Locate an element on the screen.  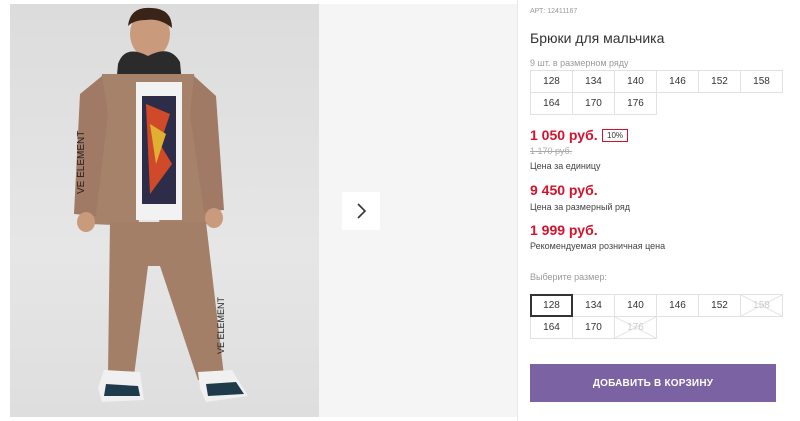
size-option-label: 140 is located at coordinates (635, 305).